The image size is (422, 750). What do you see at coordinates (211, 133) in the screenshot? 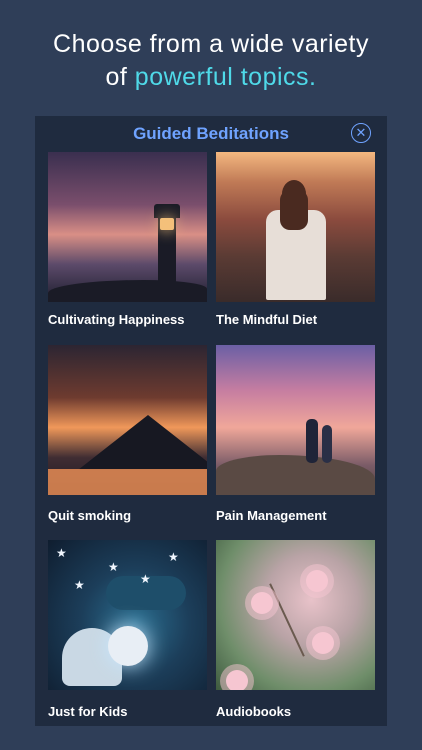
I see `panel-title: Guided Beditations` at bounding box center [211, 133].